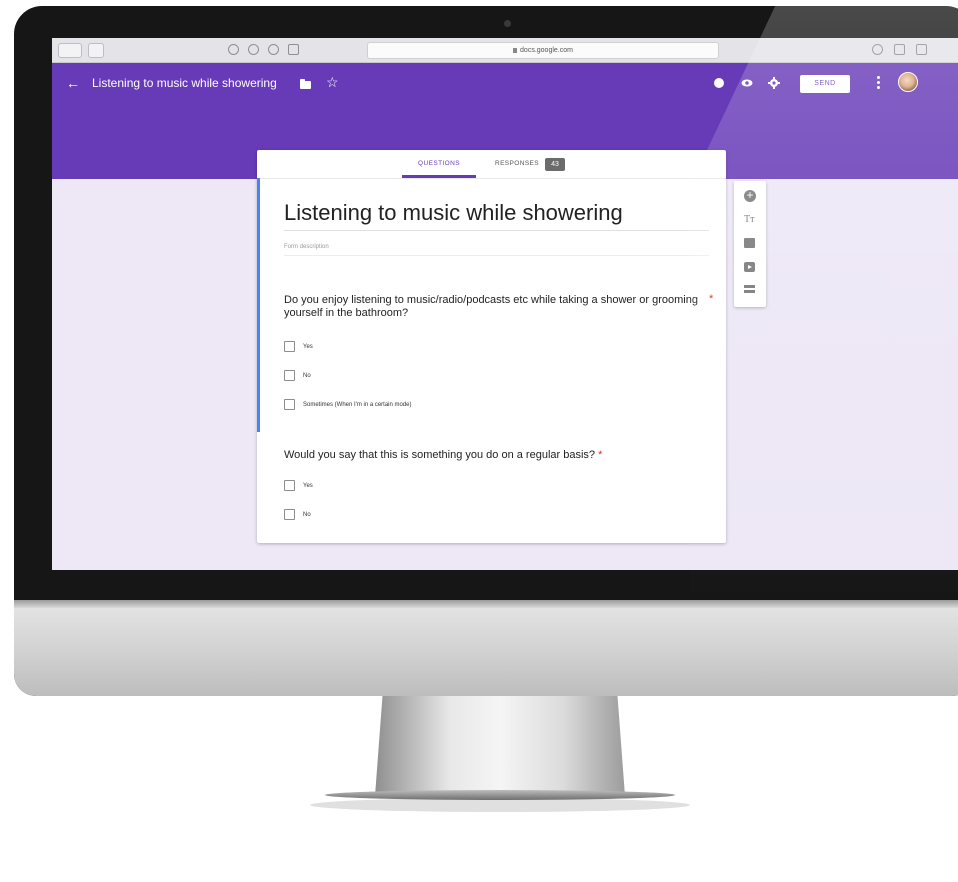 Image resolution: width=958 pixels, height=882 pixels. I want to click on gear-icon, so click(774, 82).